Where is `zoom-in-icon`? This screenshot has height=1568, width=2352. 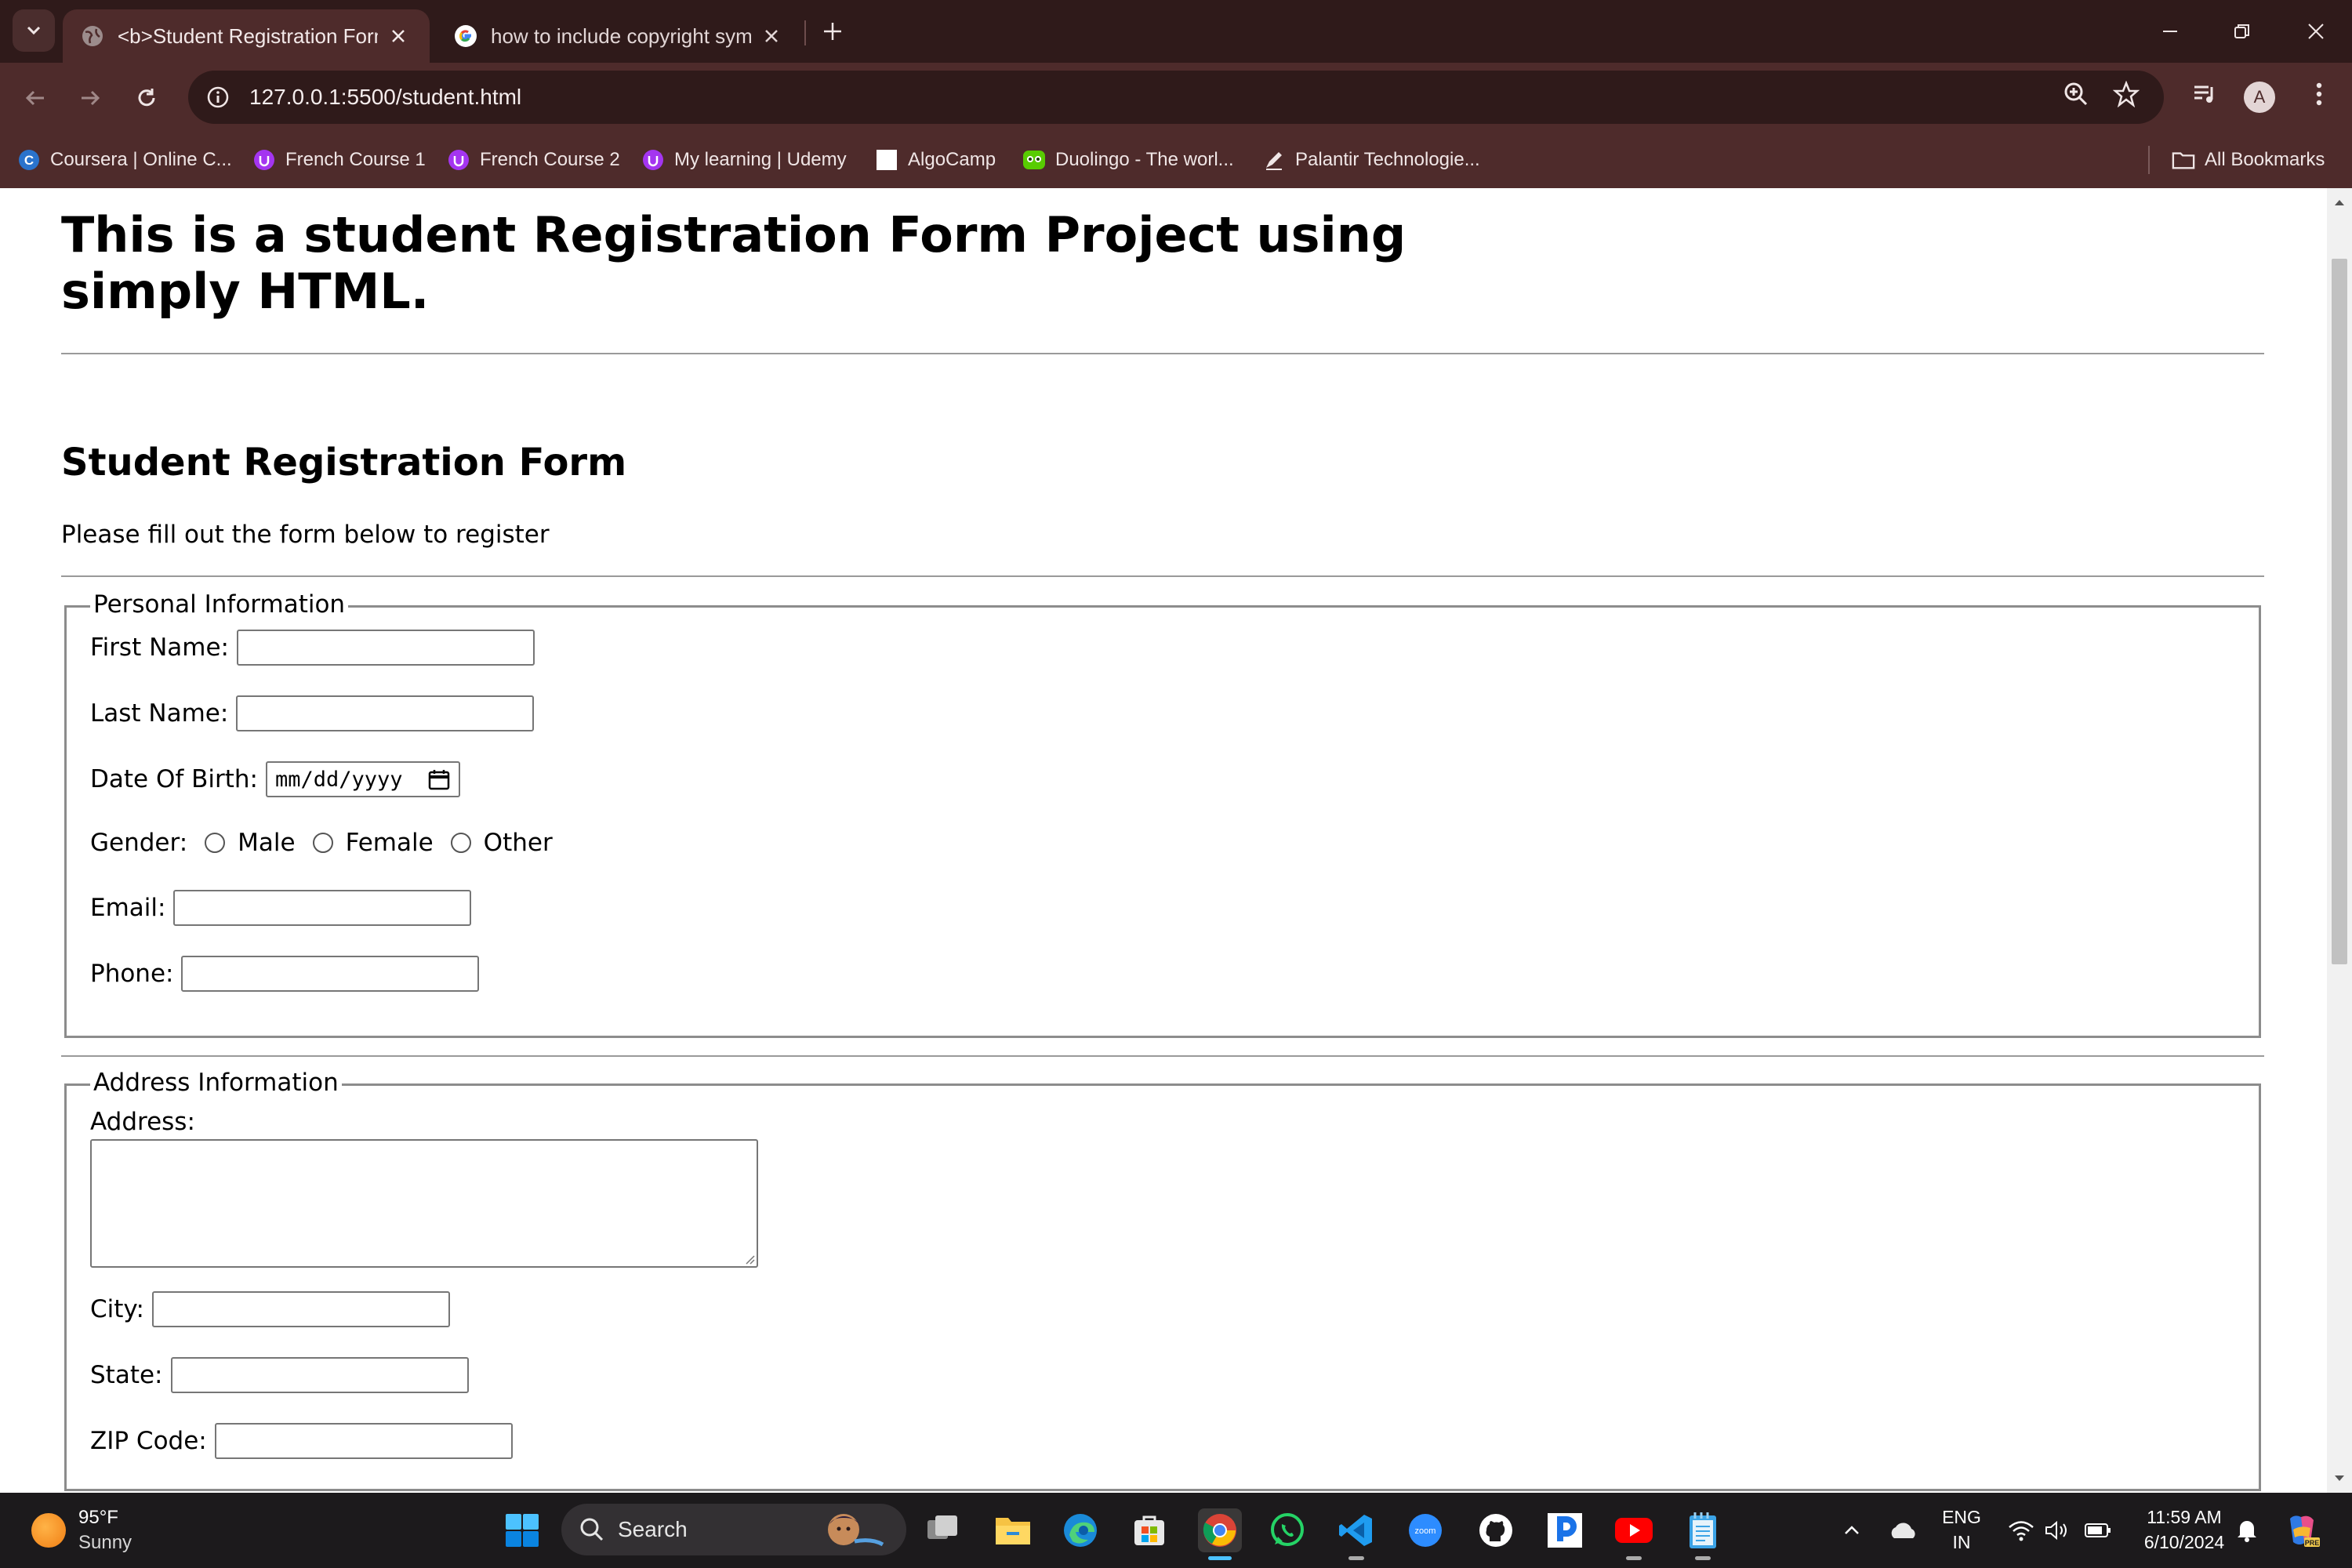
zoom-in-icon is located at coordinates (2076, 94).